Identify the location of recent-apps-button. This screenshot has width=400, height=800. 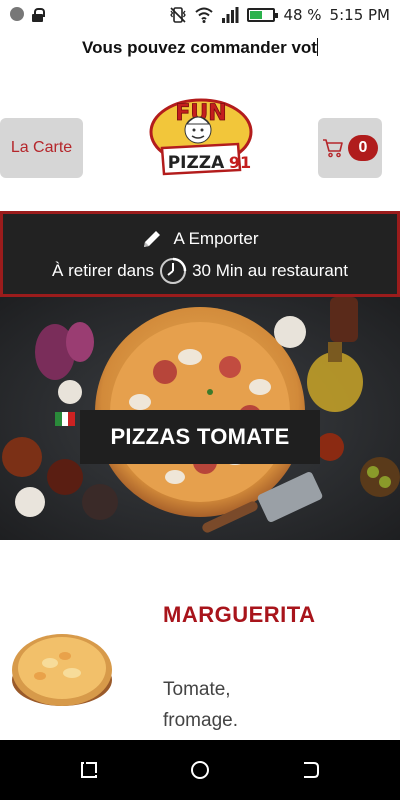
(89, 770).